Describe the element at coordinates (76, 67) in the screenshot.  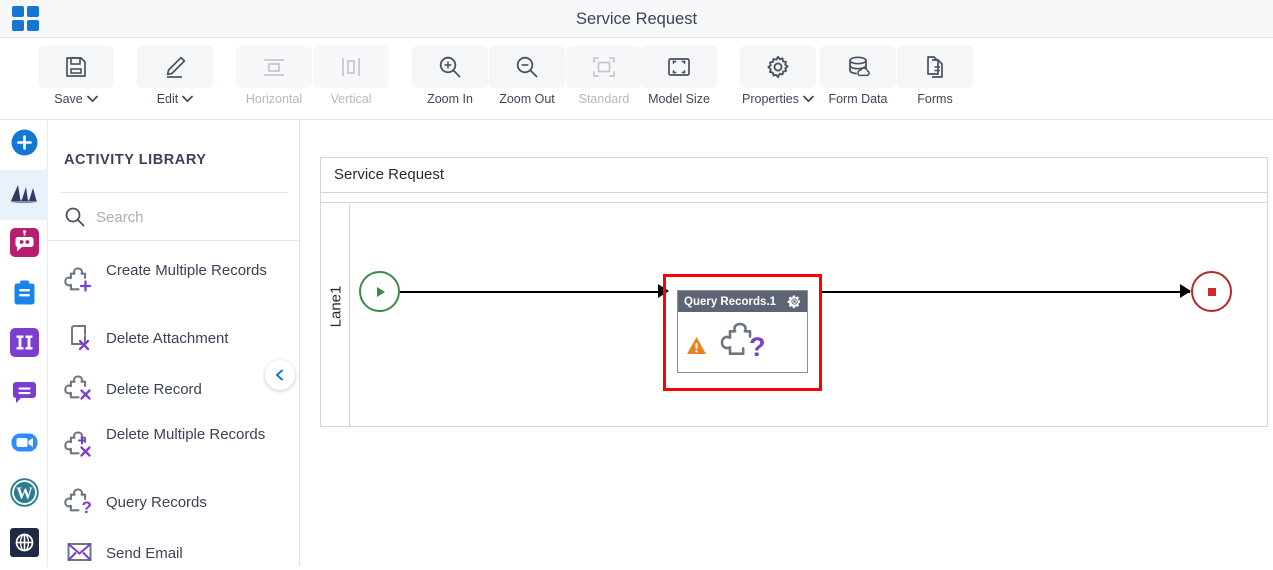
I see `save-floppy-icon` at that location.